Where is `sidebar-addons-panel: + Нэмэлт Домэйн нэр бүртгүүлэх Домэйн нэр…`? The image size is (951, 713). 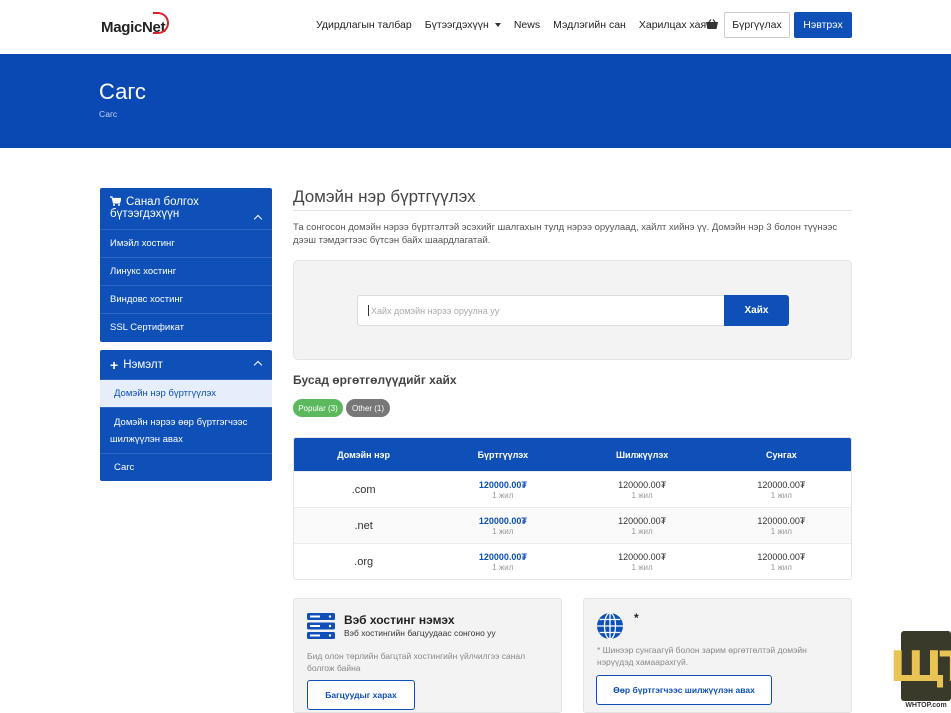 sidebar-addons-panel: + Нэмэлт Домэйн нэр бүртгүүлэх Домэйн нэр… is located at coordinates (186, 415).